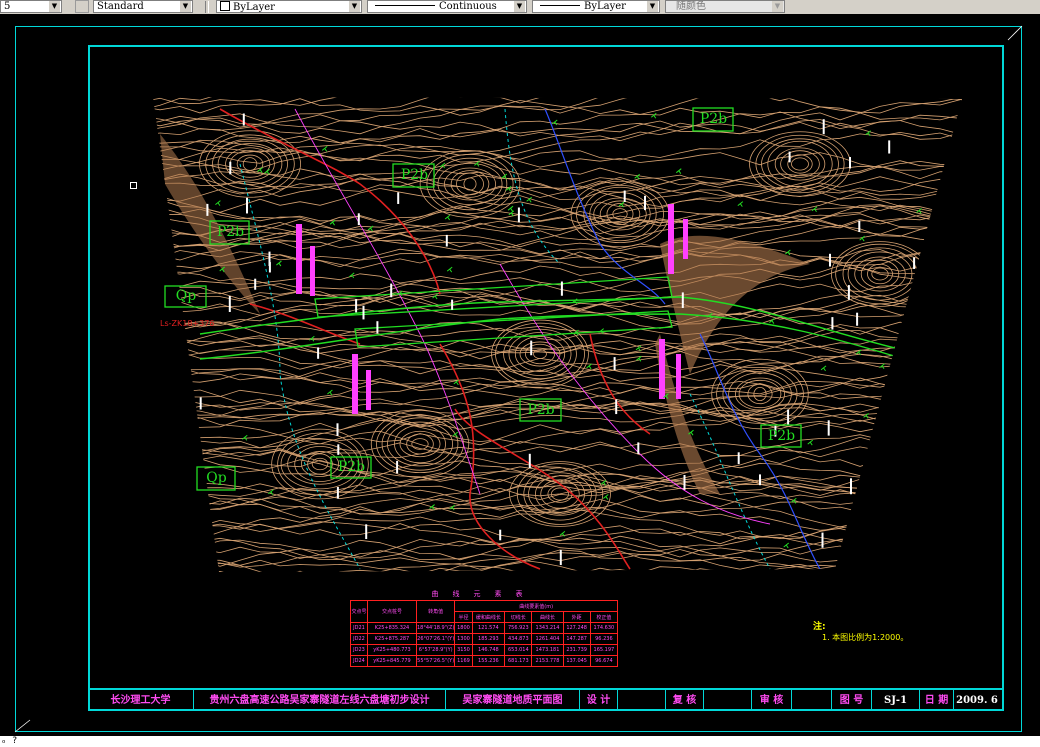 The width and height of the screenshot is (1040, 747). I want to click on command-line: ₒ ?, so click(520, 741).